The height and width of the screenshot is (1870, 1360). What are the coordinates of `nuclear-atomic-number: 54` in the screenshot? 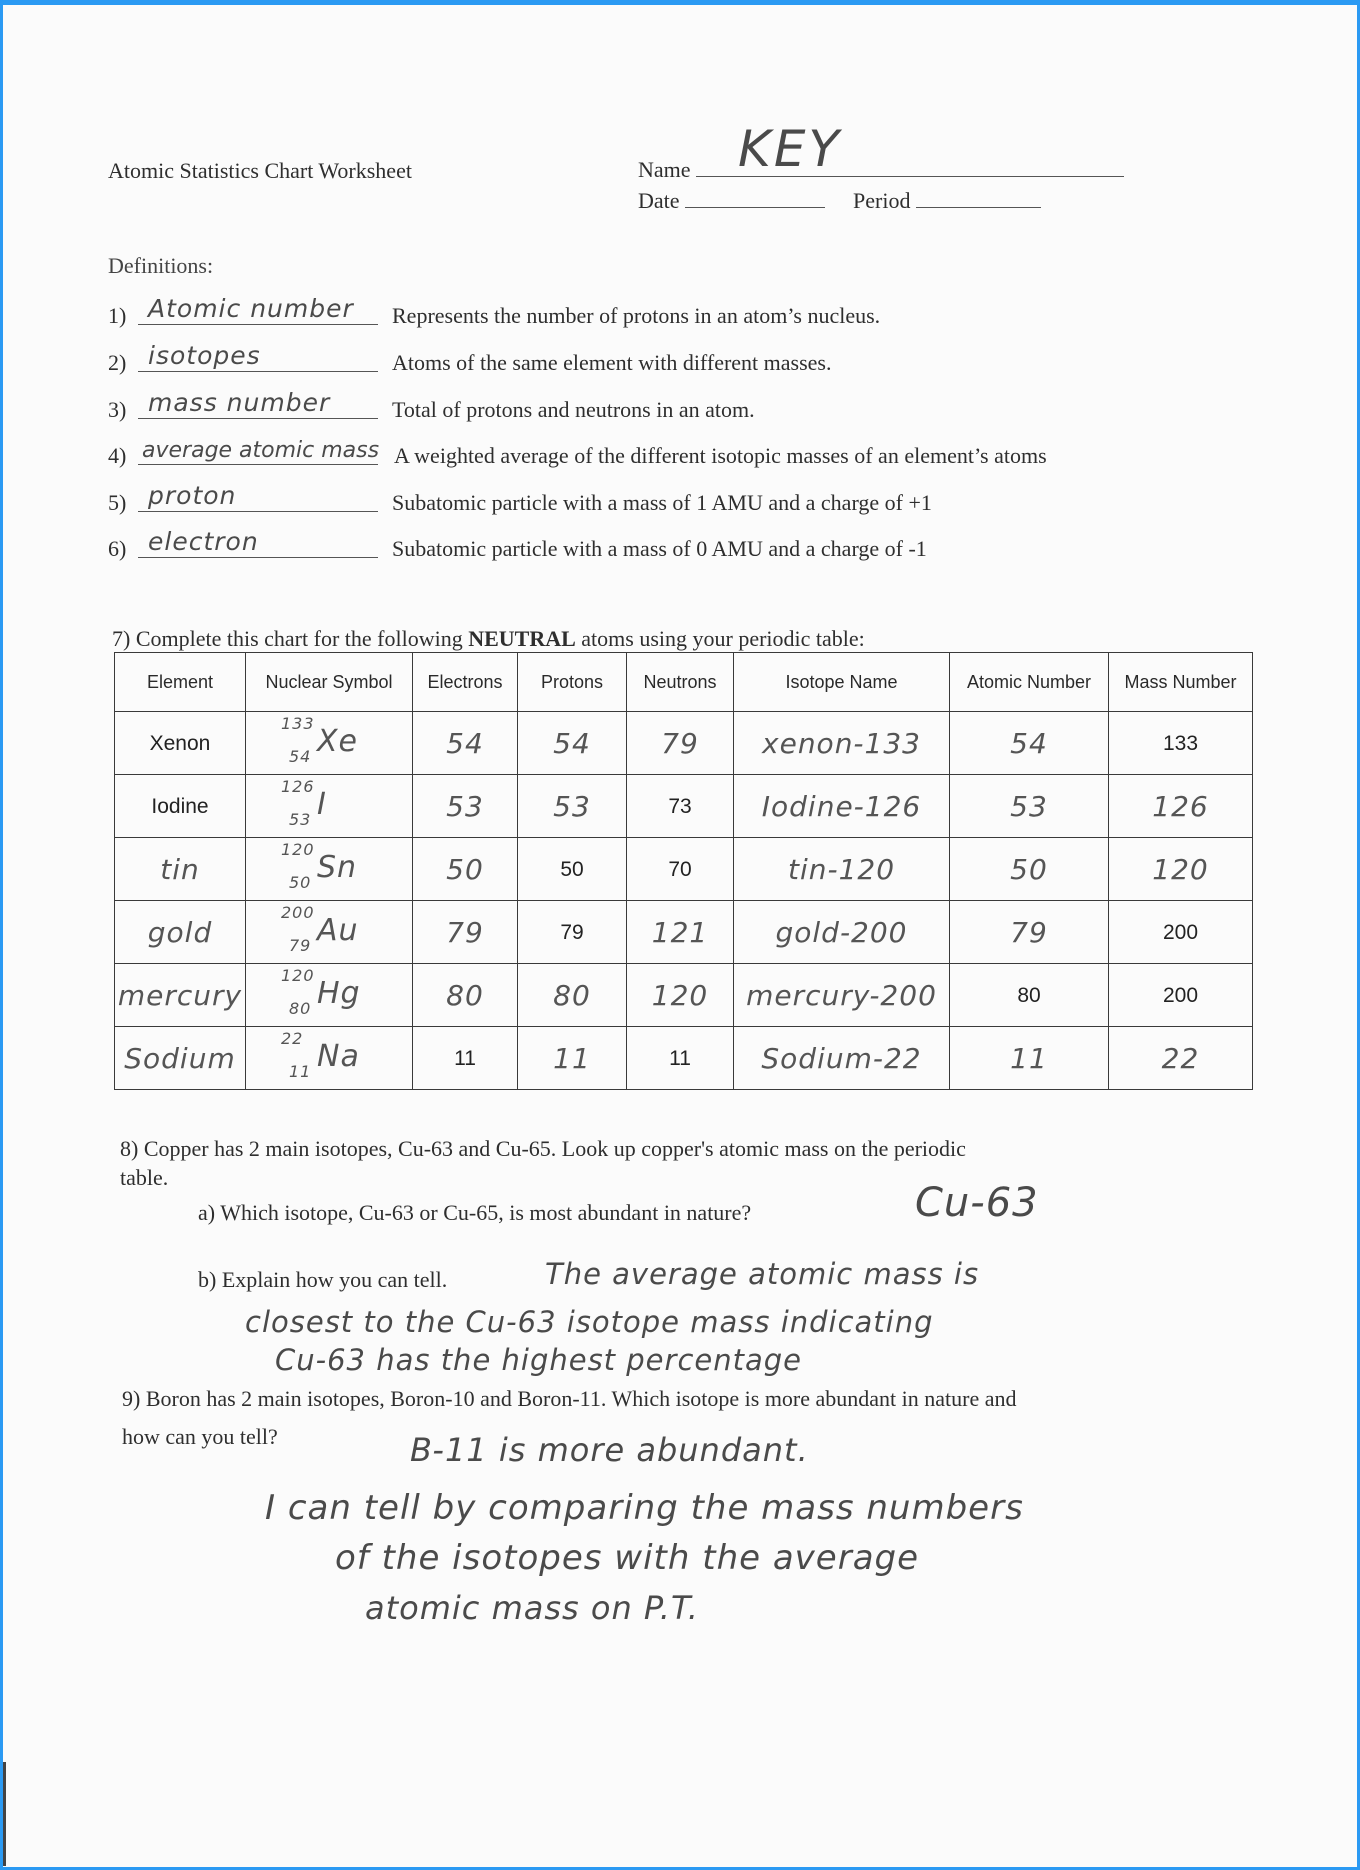 It's located at (300, 756).